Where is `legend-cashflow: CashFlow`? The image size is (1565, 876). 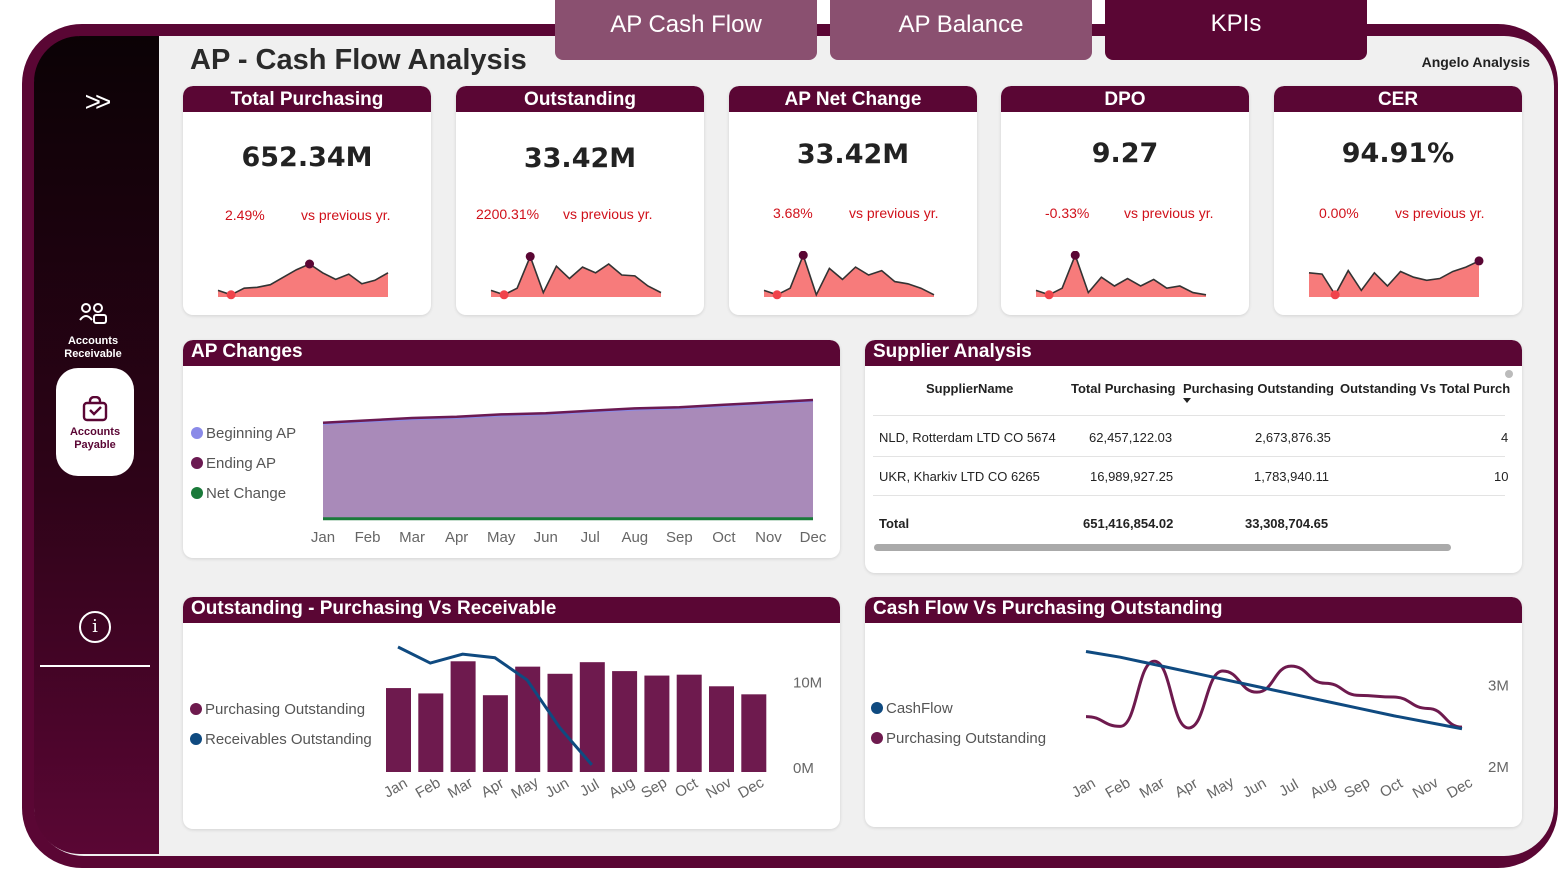 legend-cashflow: CashFlow is located at coordinates (912, 708).